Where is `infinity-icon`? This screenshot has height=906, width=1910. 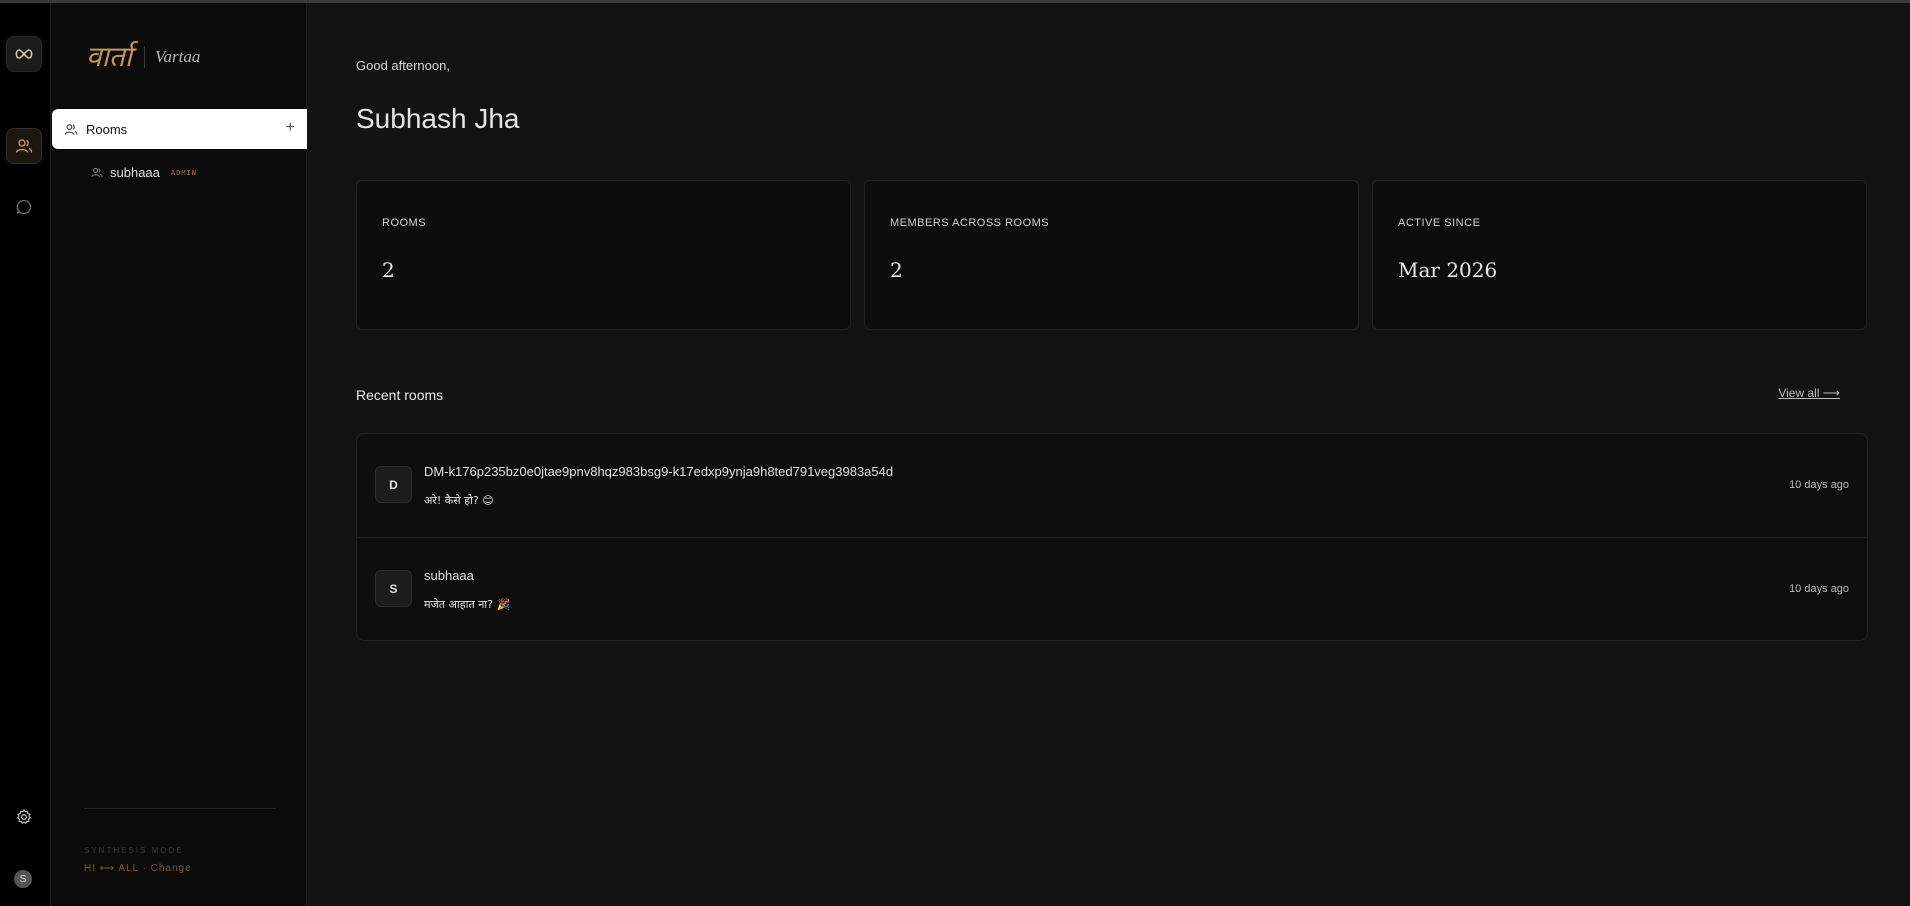
infinity-icon is located at coordinates (24, 54).